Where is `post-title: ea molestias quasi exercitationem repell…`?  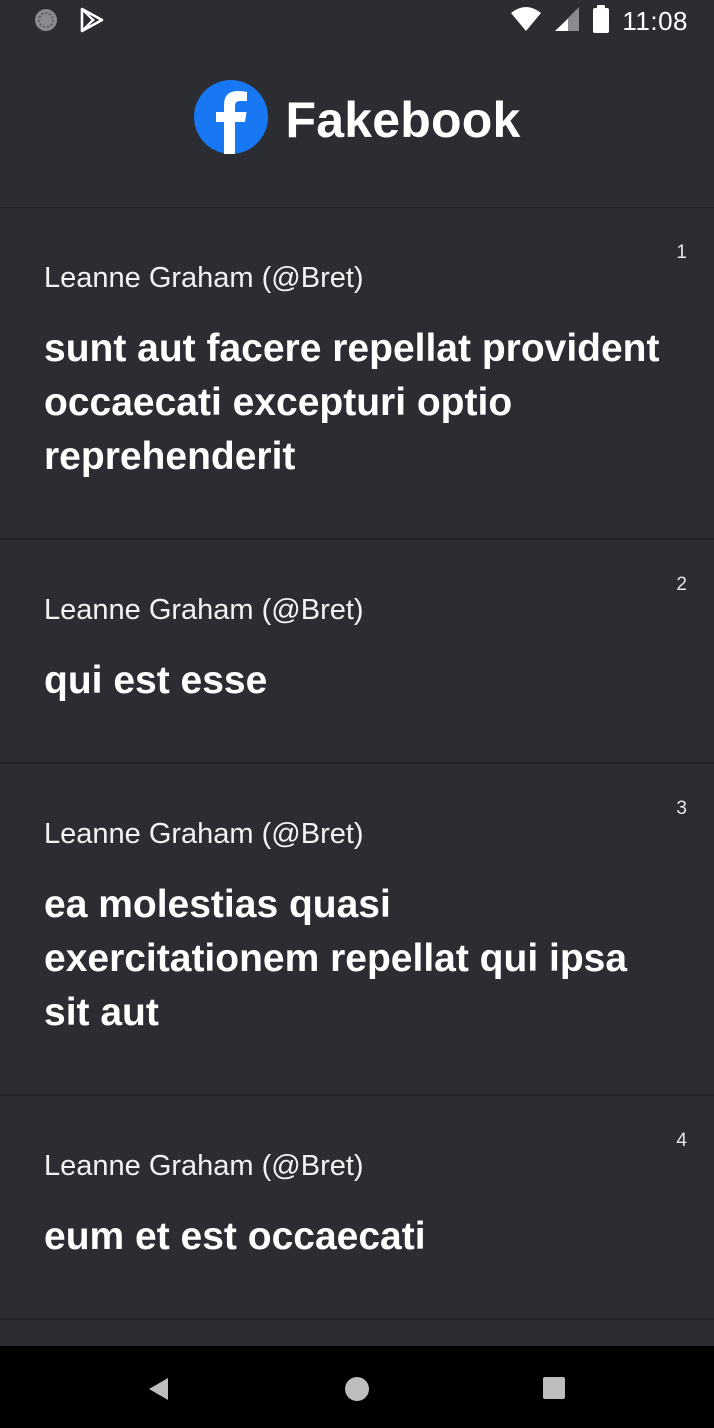 post-title: ea molestias quasi exercitationem repell… is located at coordinates (336, 958).